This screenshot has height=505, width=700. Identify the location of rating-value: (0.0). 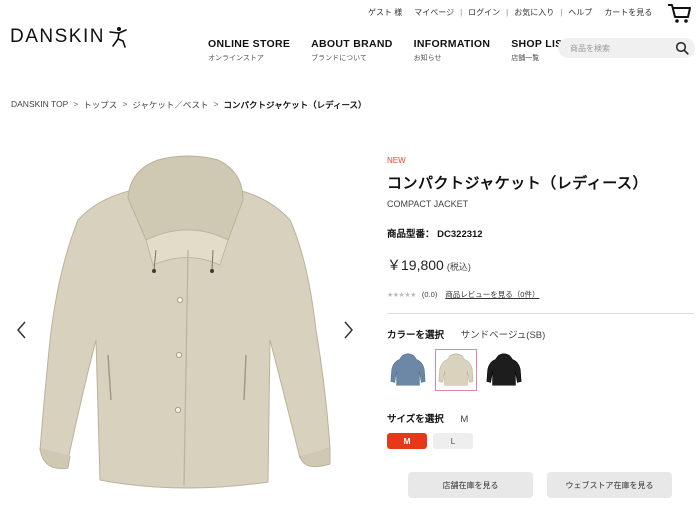
(429, 294).